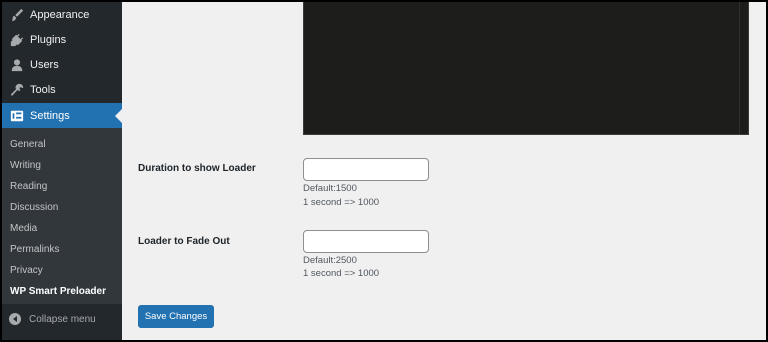 The height and width of the screenshot is (342, 768). I want to click on menu-item-plugins: Plugins, so click(62, 39).